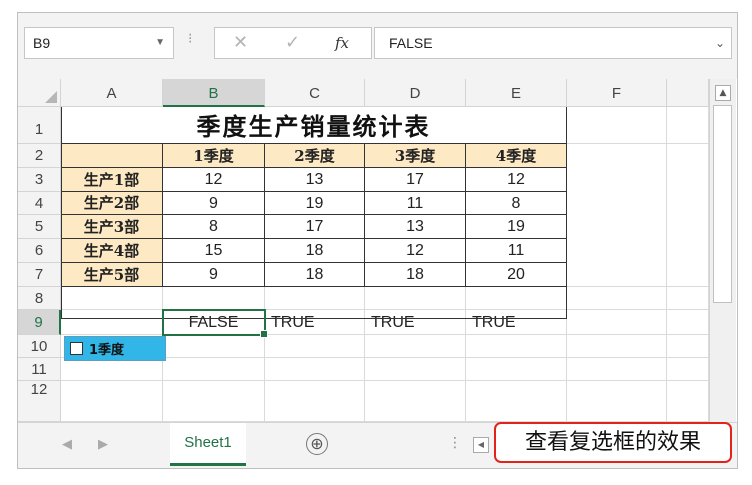 The height and width of the screenshot is (485, 752). I want to click on cell-e11, so click(516, 369).